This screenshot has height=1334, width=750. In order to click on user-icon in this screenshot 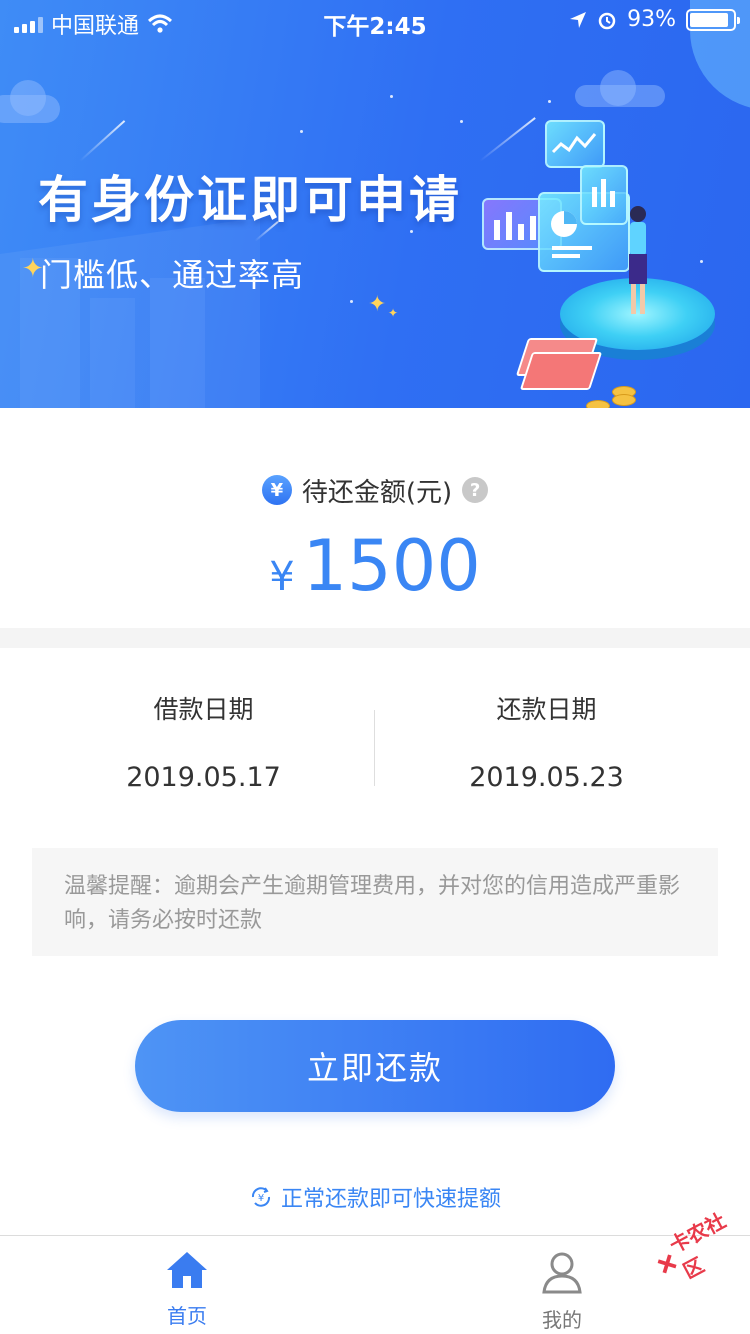, I will do `click(562, 1273)`.